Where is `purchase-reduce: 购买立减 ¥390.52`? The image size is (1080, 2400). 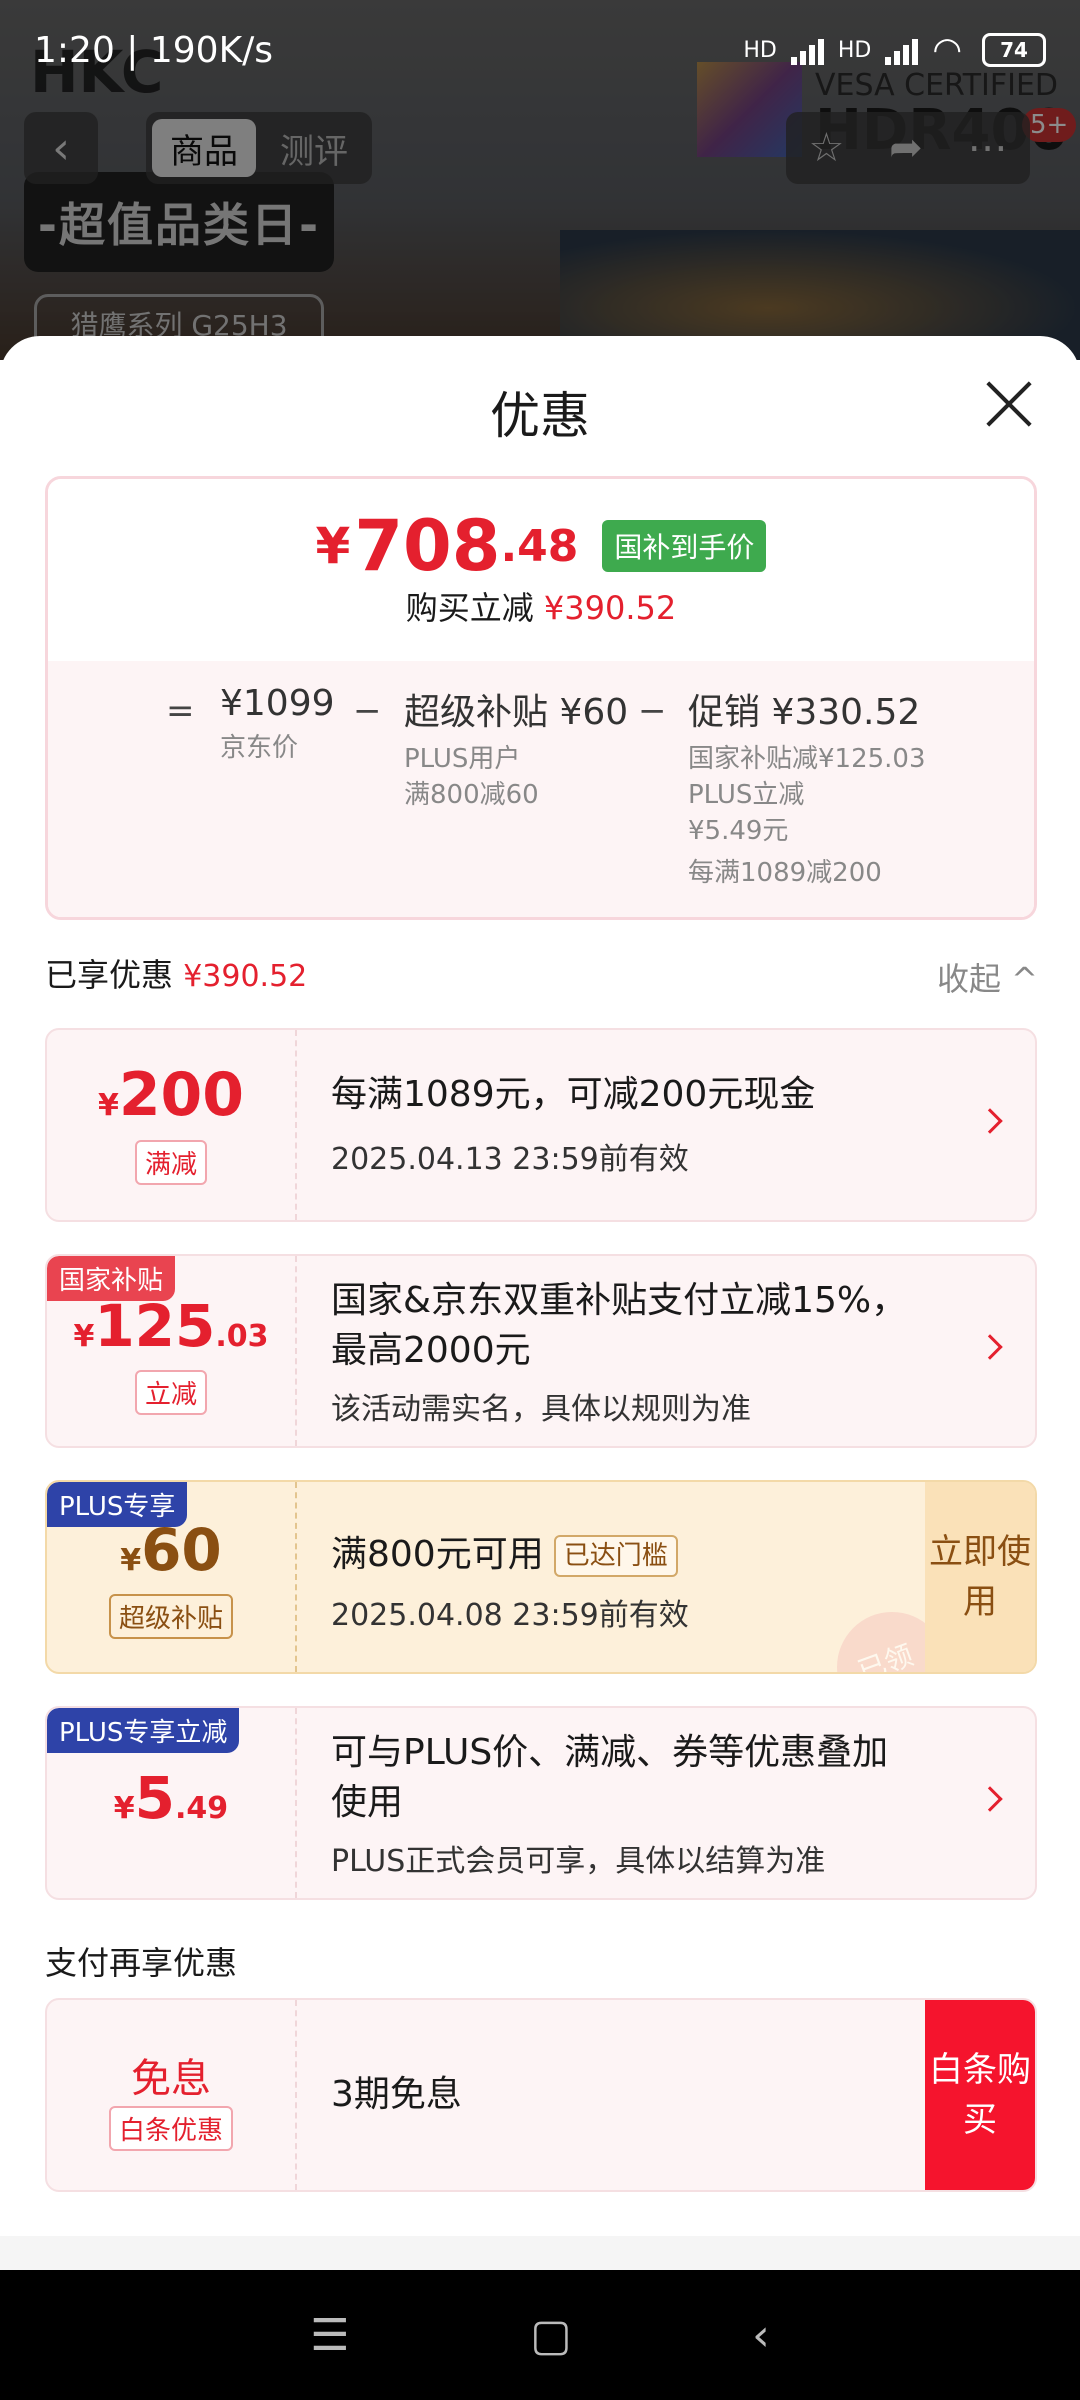 purchase-reduce: 购买立减 ¥390.52 is located at coordinates (541, 608).